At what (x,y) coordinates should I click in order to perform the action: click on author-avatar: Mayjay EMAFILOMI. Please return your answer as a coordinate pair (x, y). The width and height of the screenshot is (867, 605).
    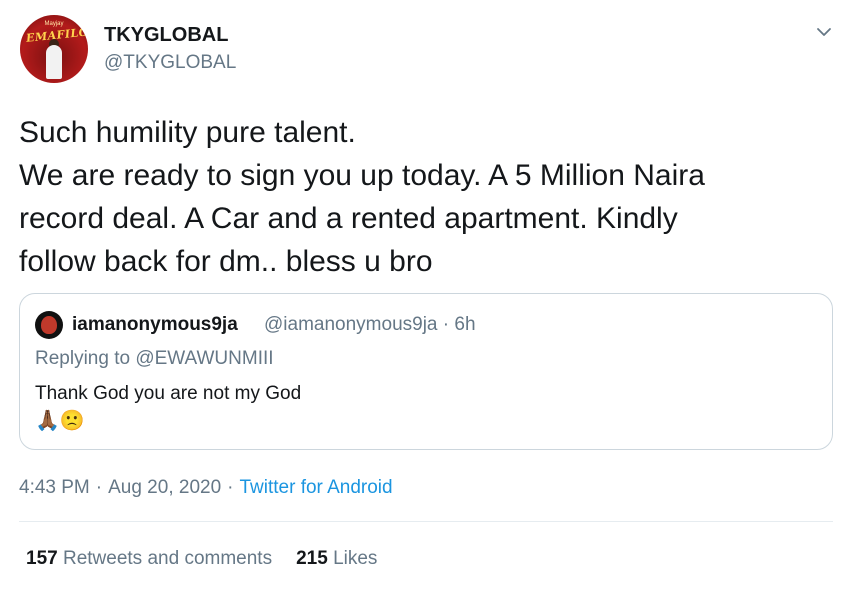
    Looking at the image, I should click on (54, 49).